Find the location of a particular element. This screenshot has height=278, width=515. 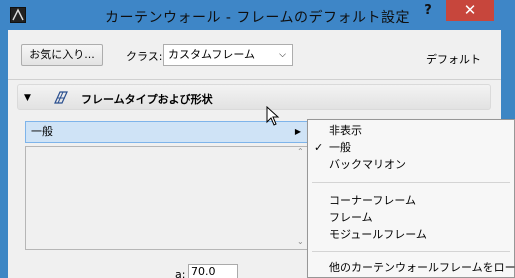

mouse-cursor-icon is located at coordinates (273, 116).